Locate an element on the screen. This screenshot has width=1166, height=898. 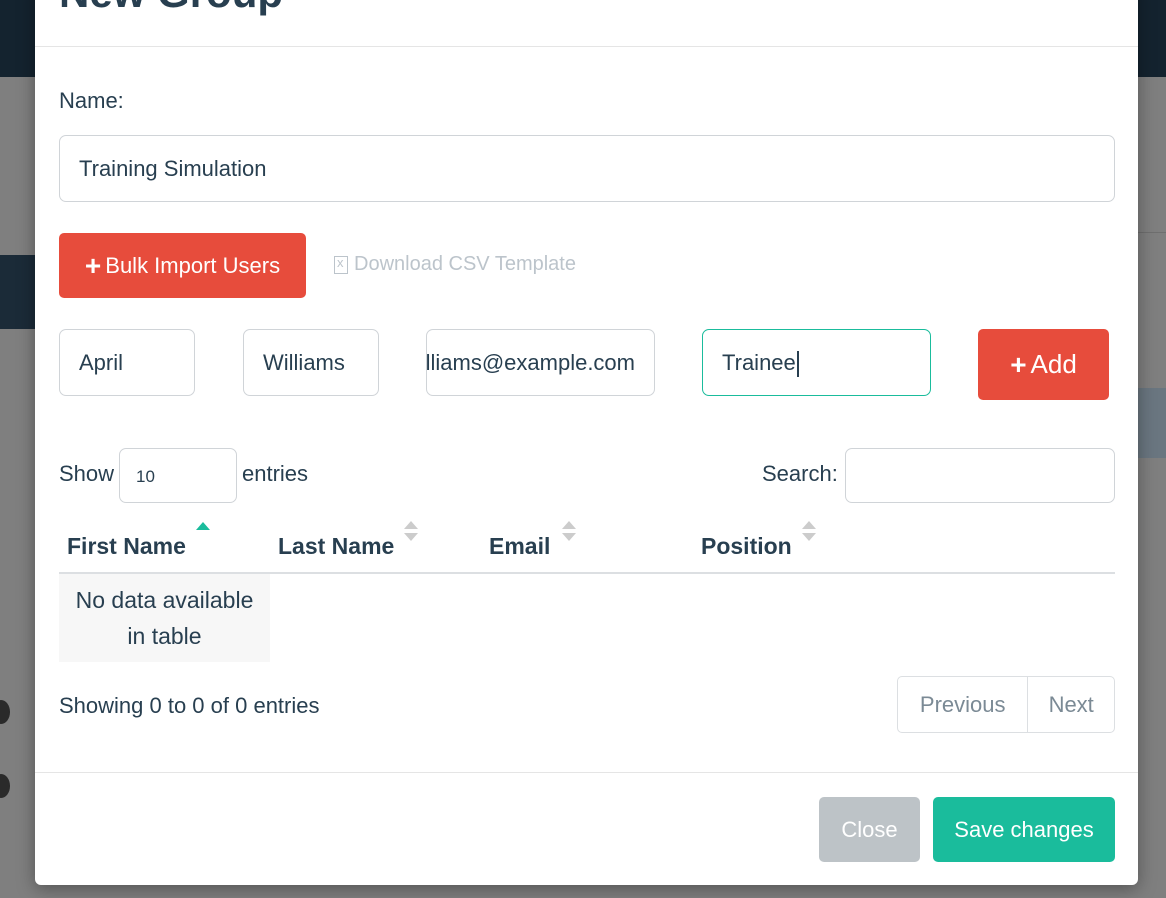
pagination: Previous Next is located at coordinates (1006, 704).